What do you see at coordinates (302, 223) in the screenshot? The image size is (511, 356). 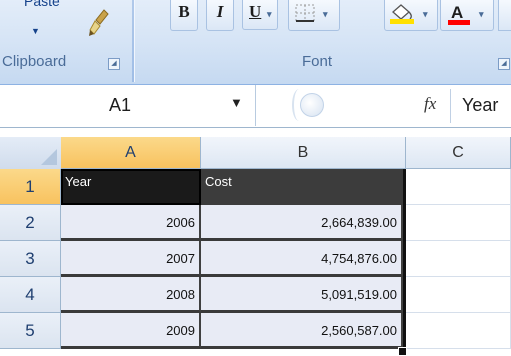 I see `cell-b2: 2,664,839.00` at bounding box center [302, 223].